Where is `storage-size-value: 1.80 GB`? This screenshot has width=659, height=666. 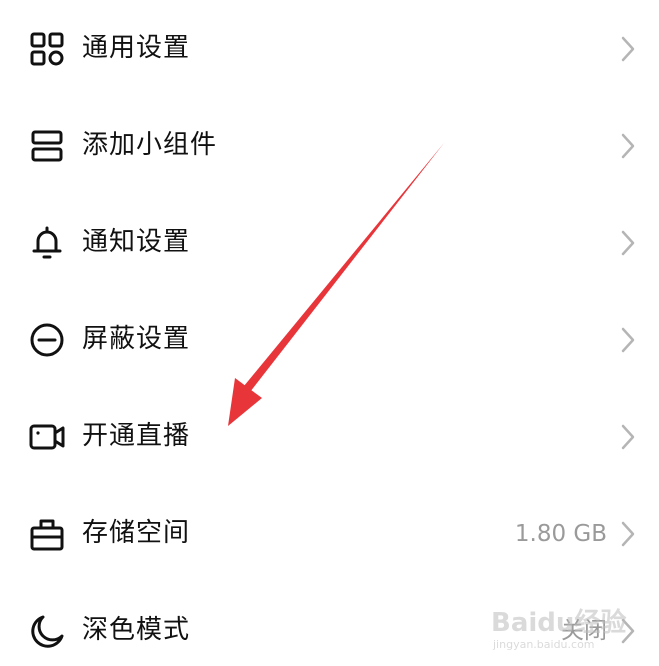 storage-size-value: 1.80 GB is located at coordinates (560, 534).